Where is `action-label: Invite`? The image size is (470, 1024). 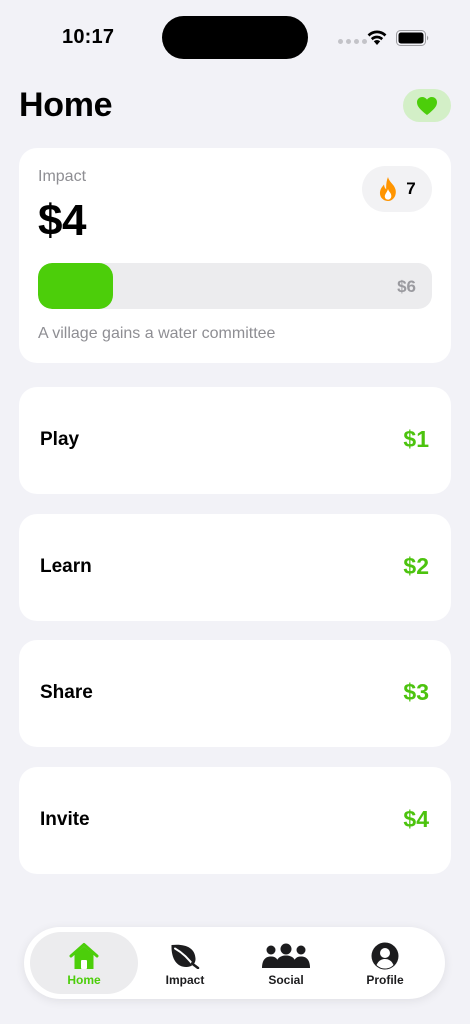 action-label: Invite is located at coordinates (65, 819).